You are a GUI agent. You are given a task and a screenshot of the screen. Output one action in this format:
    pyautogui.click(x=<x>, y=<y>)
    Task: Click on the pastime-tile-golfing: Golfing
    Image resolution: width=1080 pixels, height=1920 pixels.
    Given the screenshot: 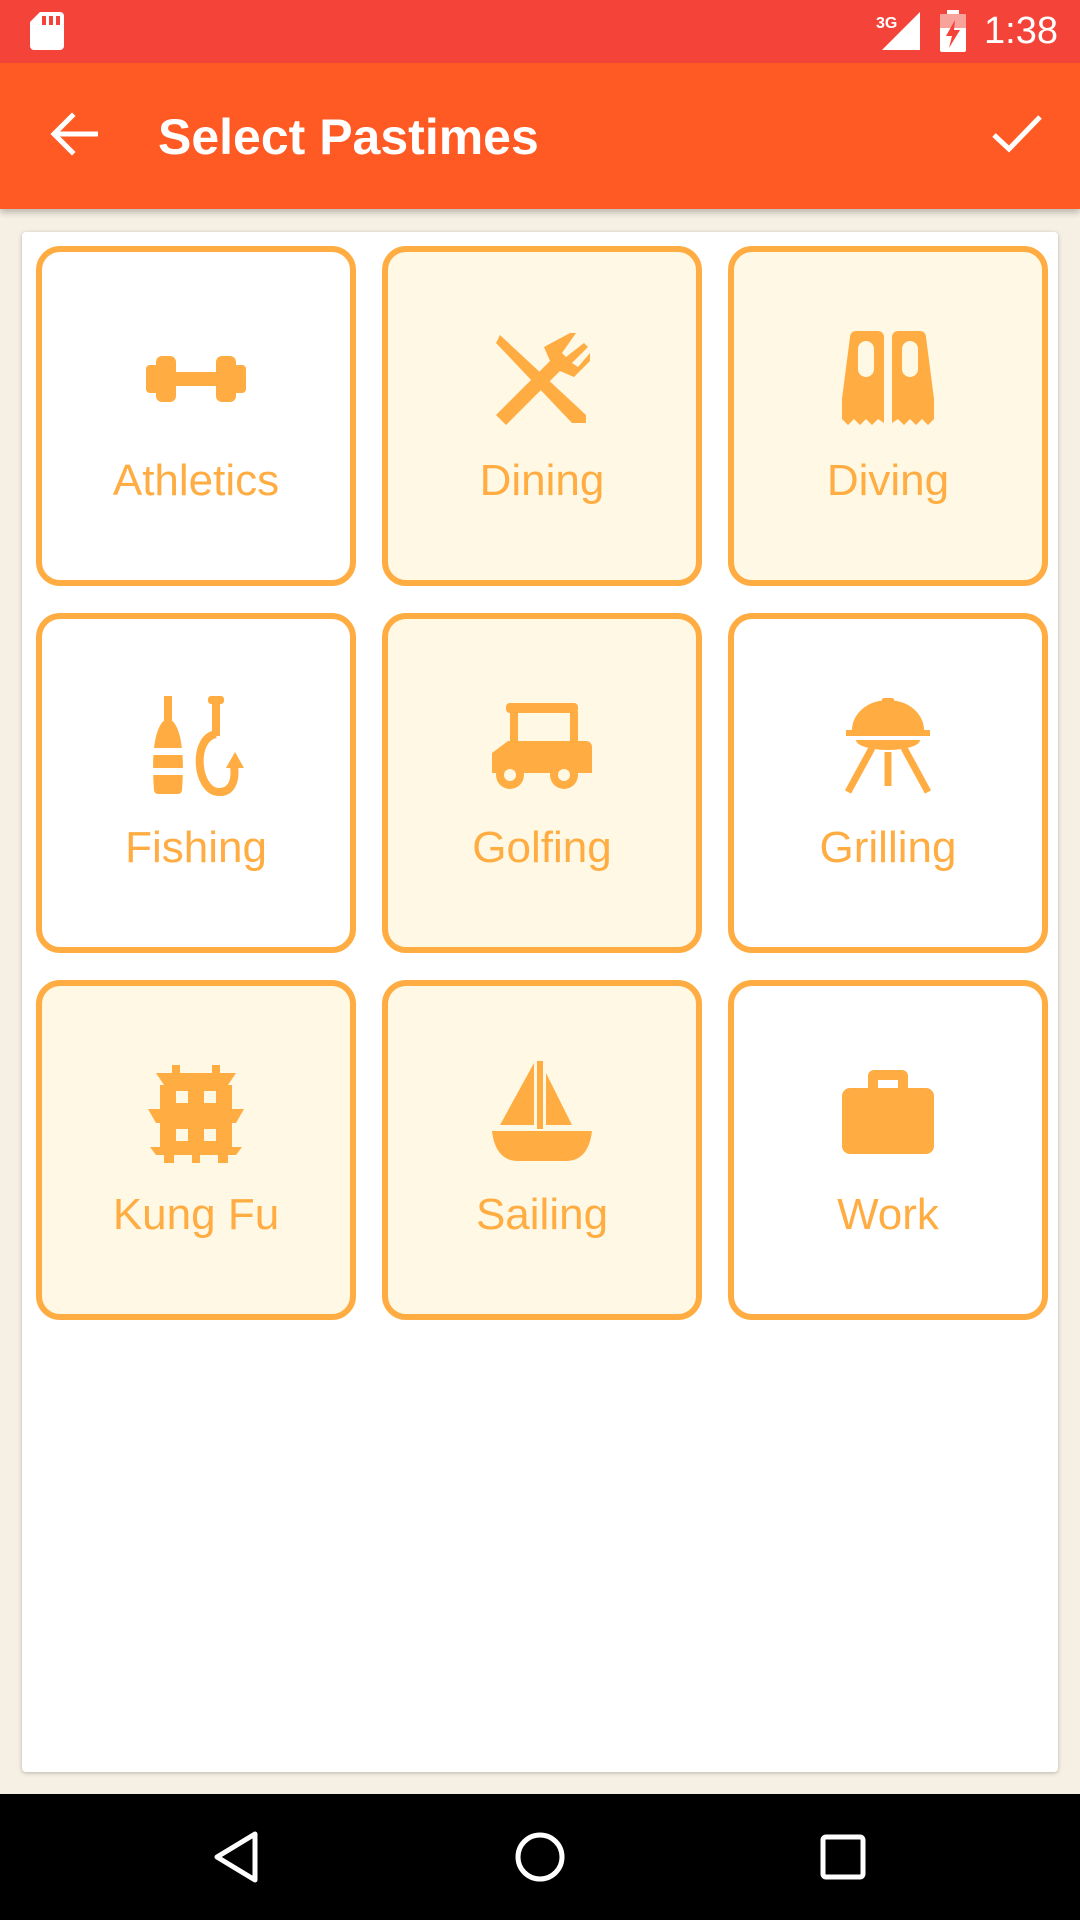 What is the action you would take?
    pyautogui.click(x=542, y=783)
    